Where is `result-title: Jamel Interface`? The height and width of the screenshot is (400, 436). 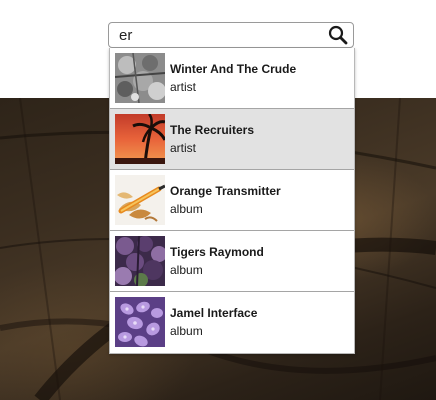
result-title: Jamel Interface is located at coordinates (214, 313).